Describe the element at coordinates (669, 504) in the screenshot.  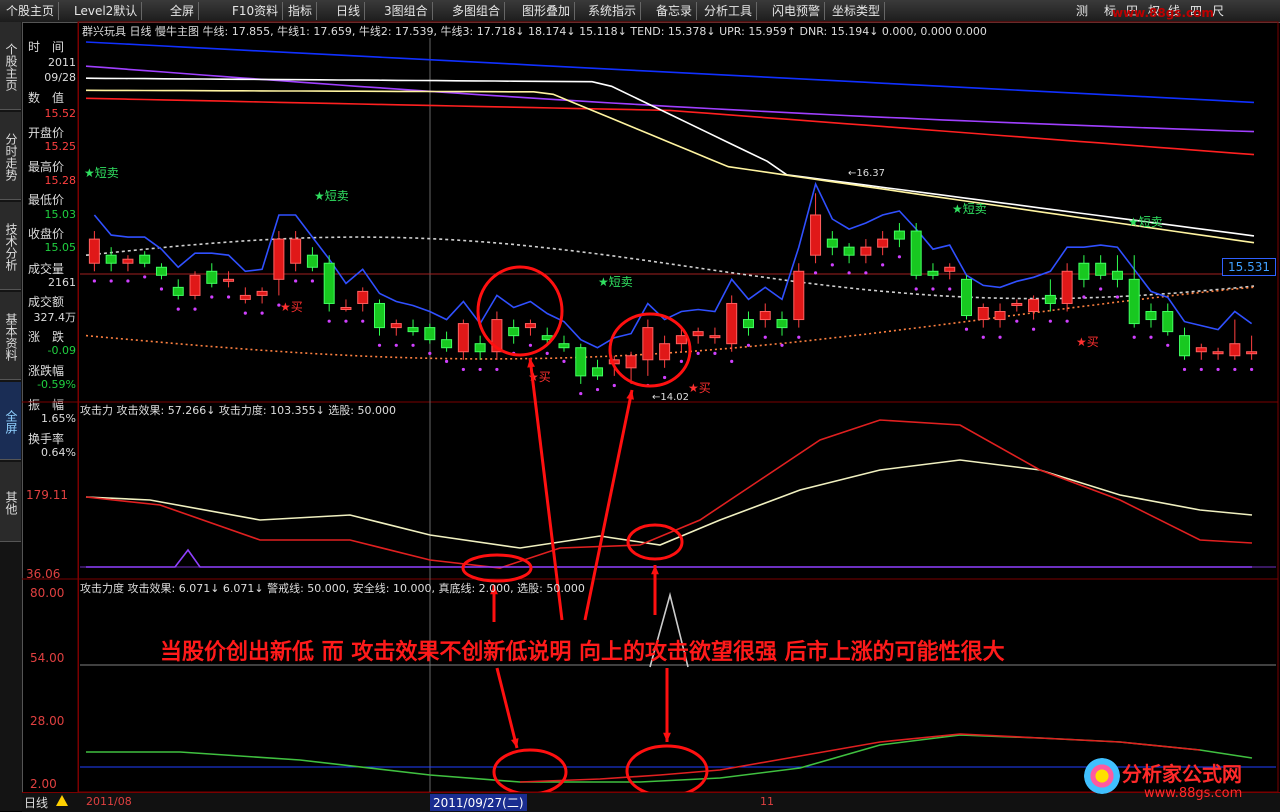
I see `ind1-attack-power` at that location.